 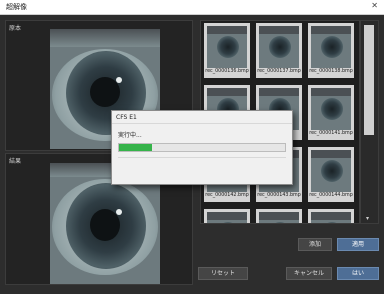 What do you see at coordinates (227, 195) in the screenshot?
I see `thumbnail-filename: rec_0000142.bmp` at bounding box center [227, 195].